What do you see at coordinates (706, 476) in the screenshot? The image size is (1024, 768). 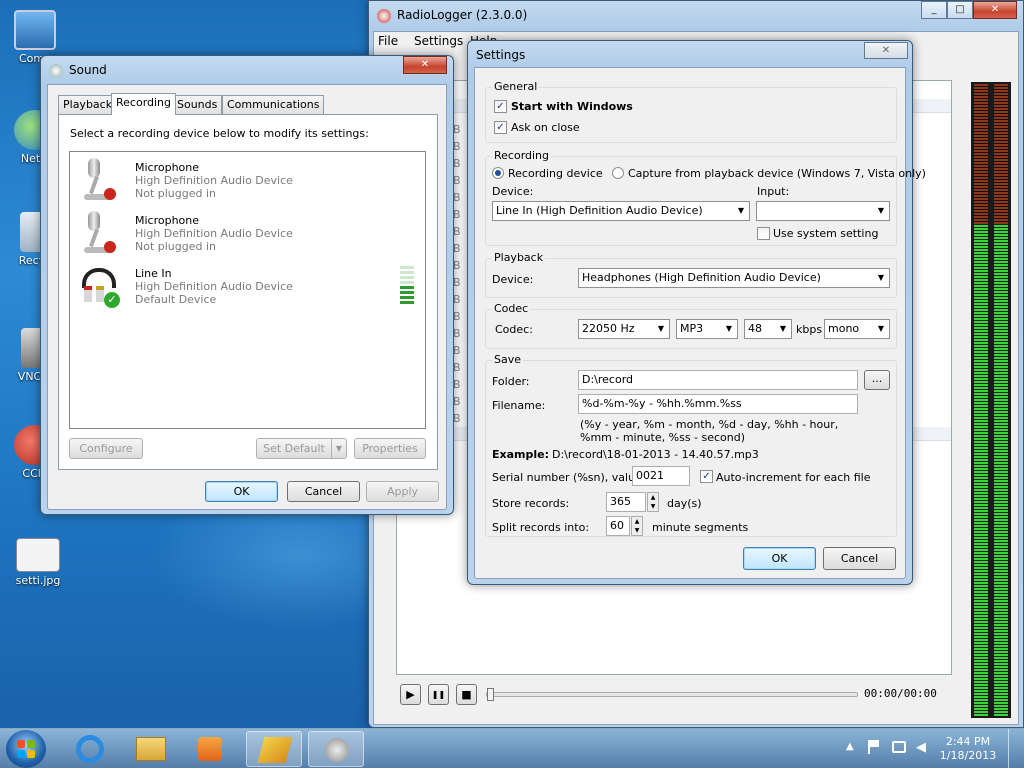 I see `auto-increment-checkbox: ✓` at bounding box center [706, 476].